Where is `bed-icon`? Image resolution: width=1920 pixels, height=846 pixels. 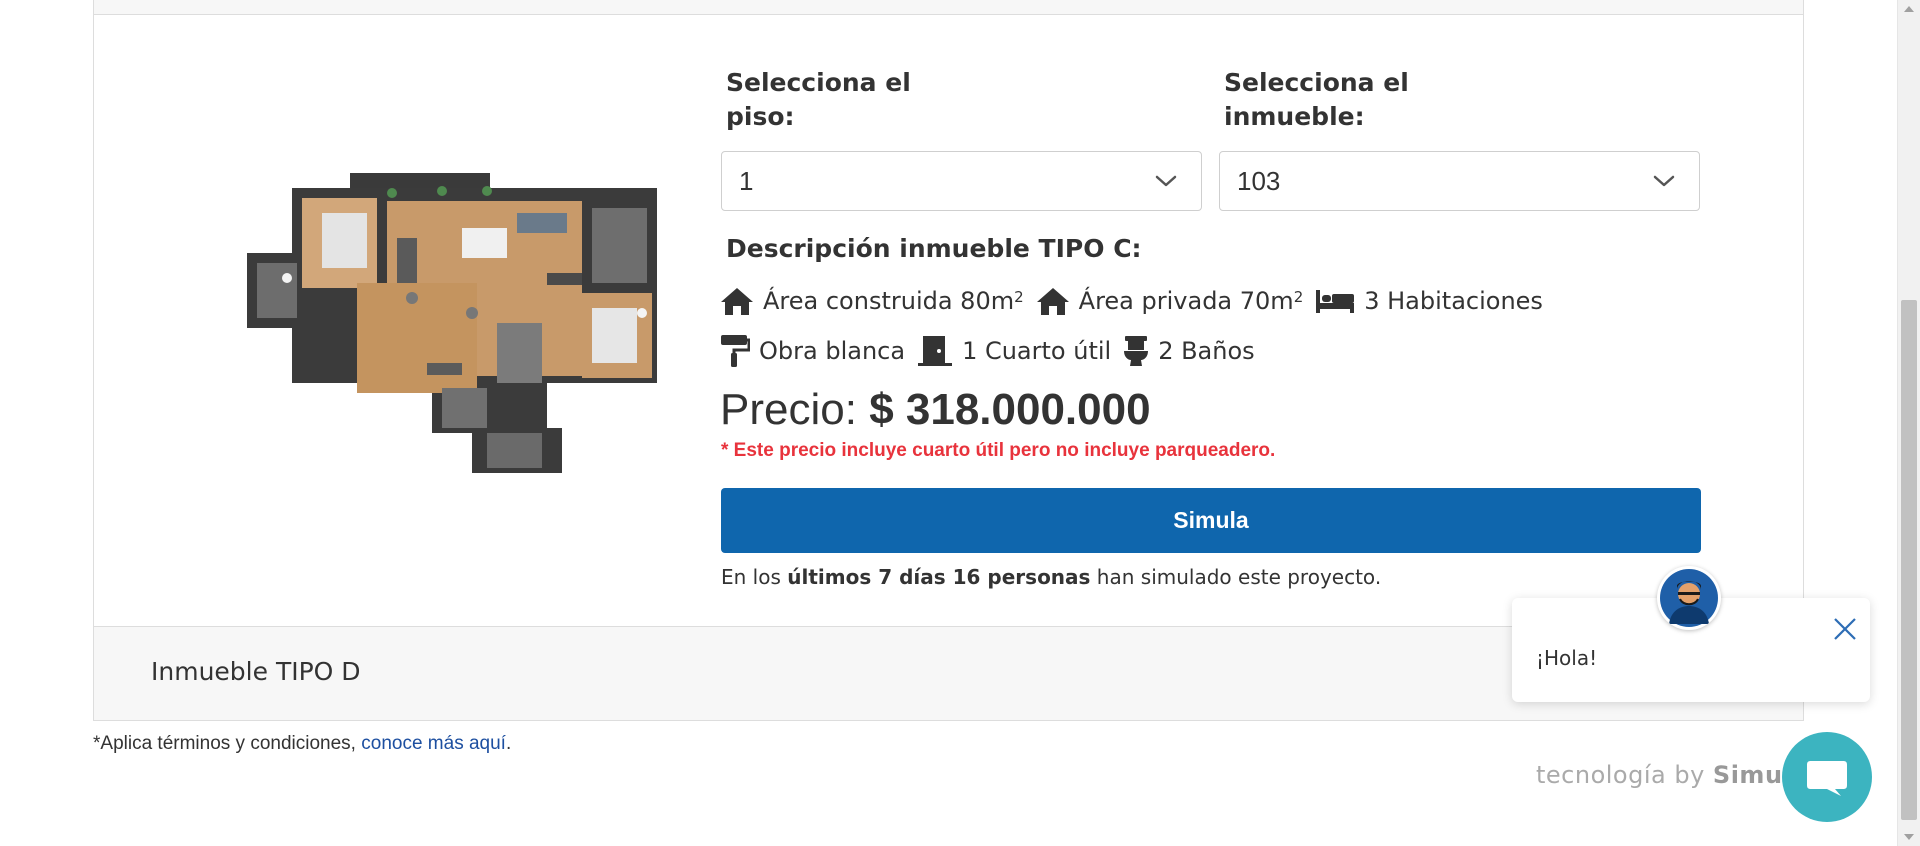 bed-icon is located at coordinates (1335, 301).